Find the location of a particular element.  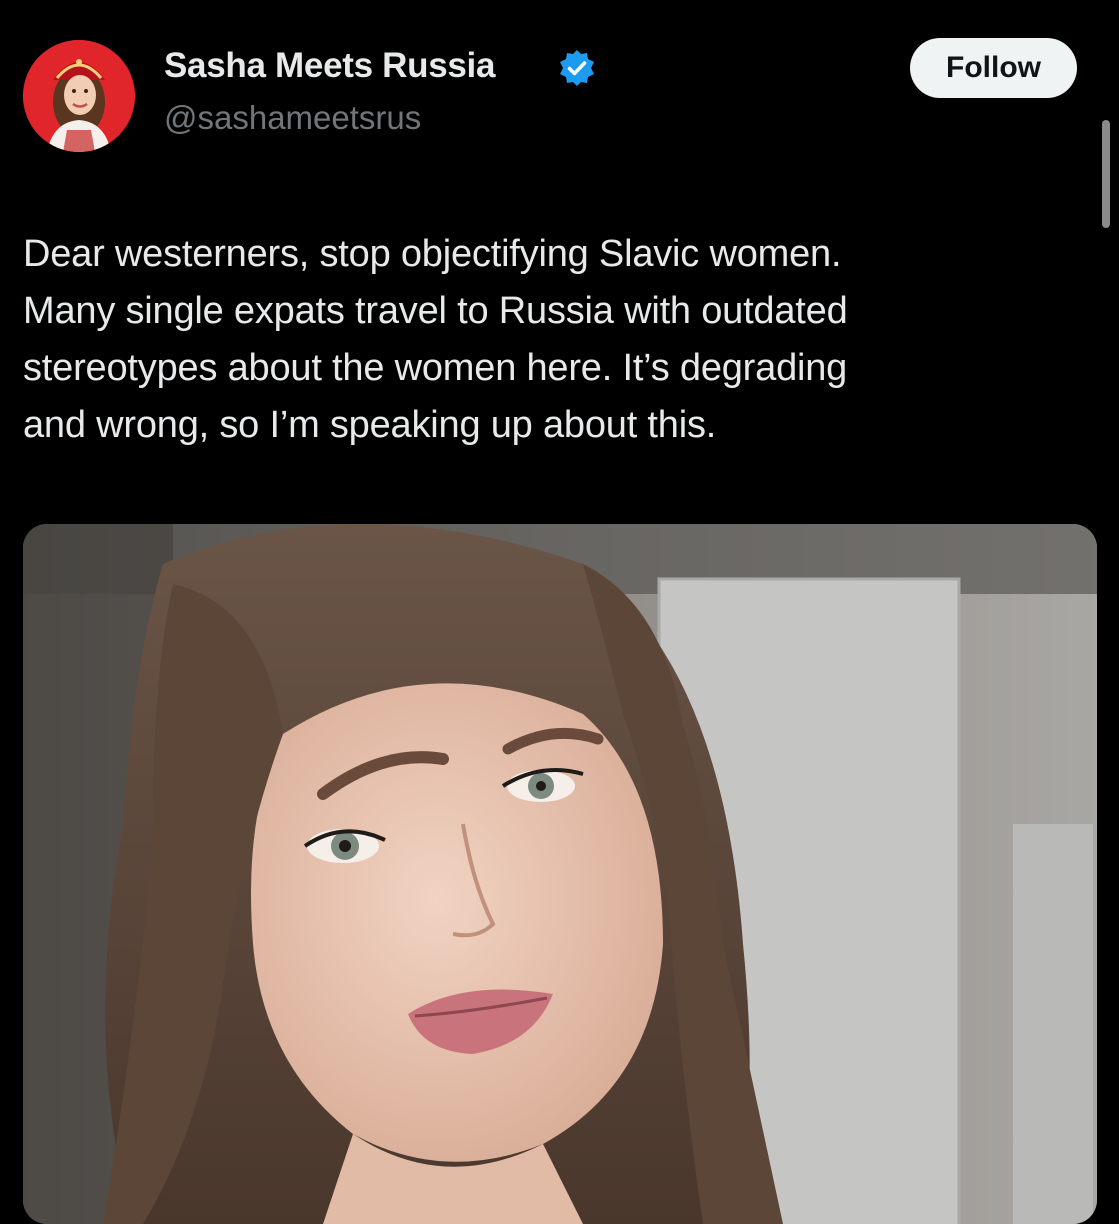

author-handle: @sashameetsrus is located at coordinates (292, 118).